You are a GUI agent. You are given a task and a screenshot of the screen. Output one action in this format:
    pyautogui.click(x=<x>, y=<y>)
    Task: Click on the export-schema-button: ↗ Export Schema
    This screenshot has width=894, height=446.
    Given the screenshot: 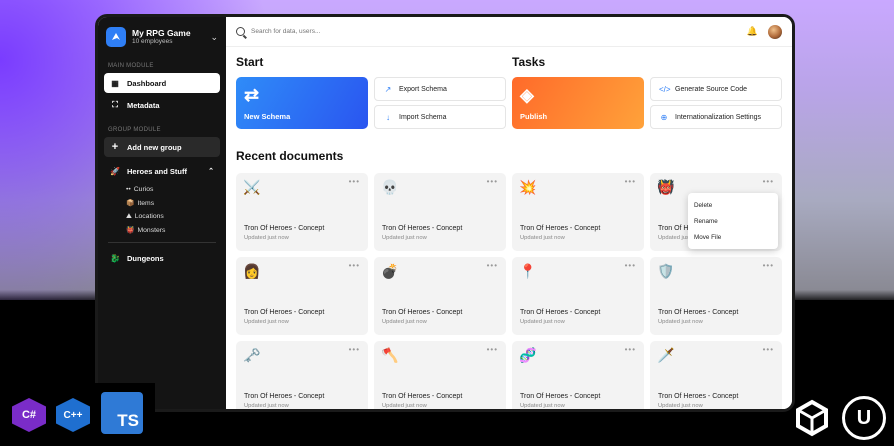 What is the action you would take?
    pyautogui.click(x=440, y=89)
    